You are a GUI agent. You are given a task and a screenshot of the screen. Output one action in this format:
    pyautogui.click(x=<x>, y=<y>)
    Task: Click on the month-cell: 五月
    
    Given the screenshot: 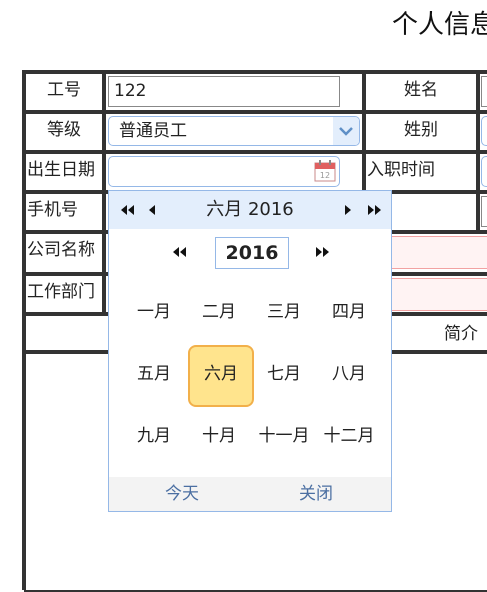 What is the action you would take?
    pyautogui.click(x=154, y=374)
    